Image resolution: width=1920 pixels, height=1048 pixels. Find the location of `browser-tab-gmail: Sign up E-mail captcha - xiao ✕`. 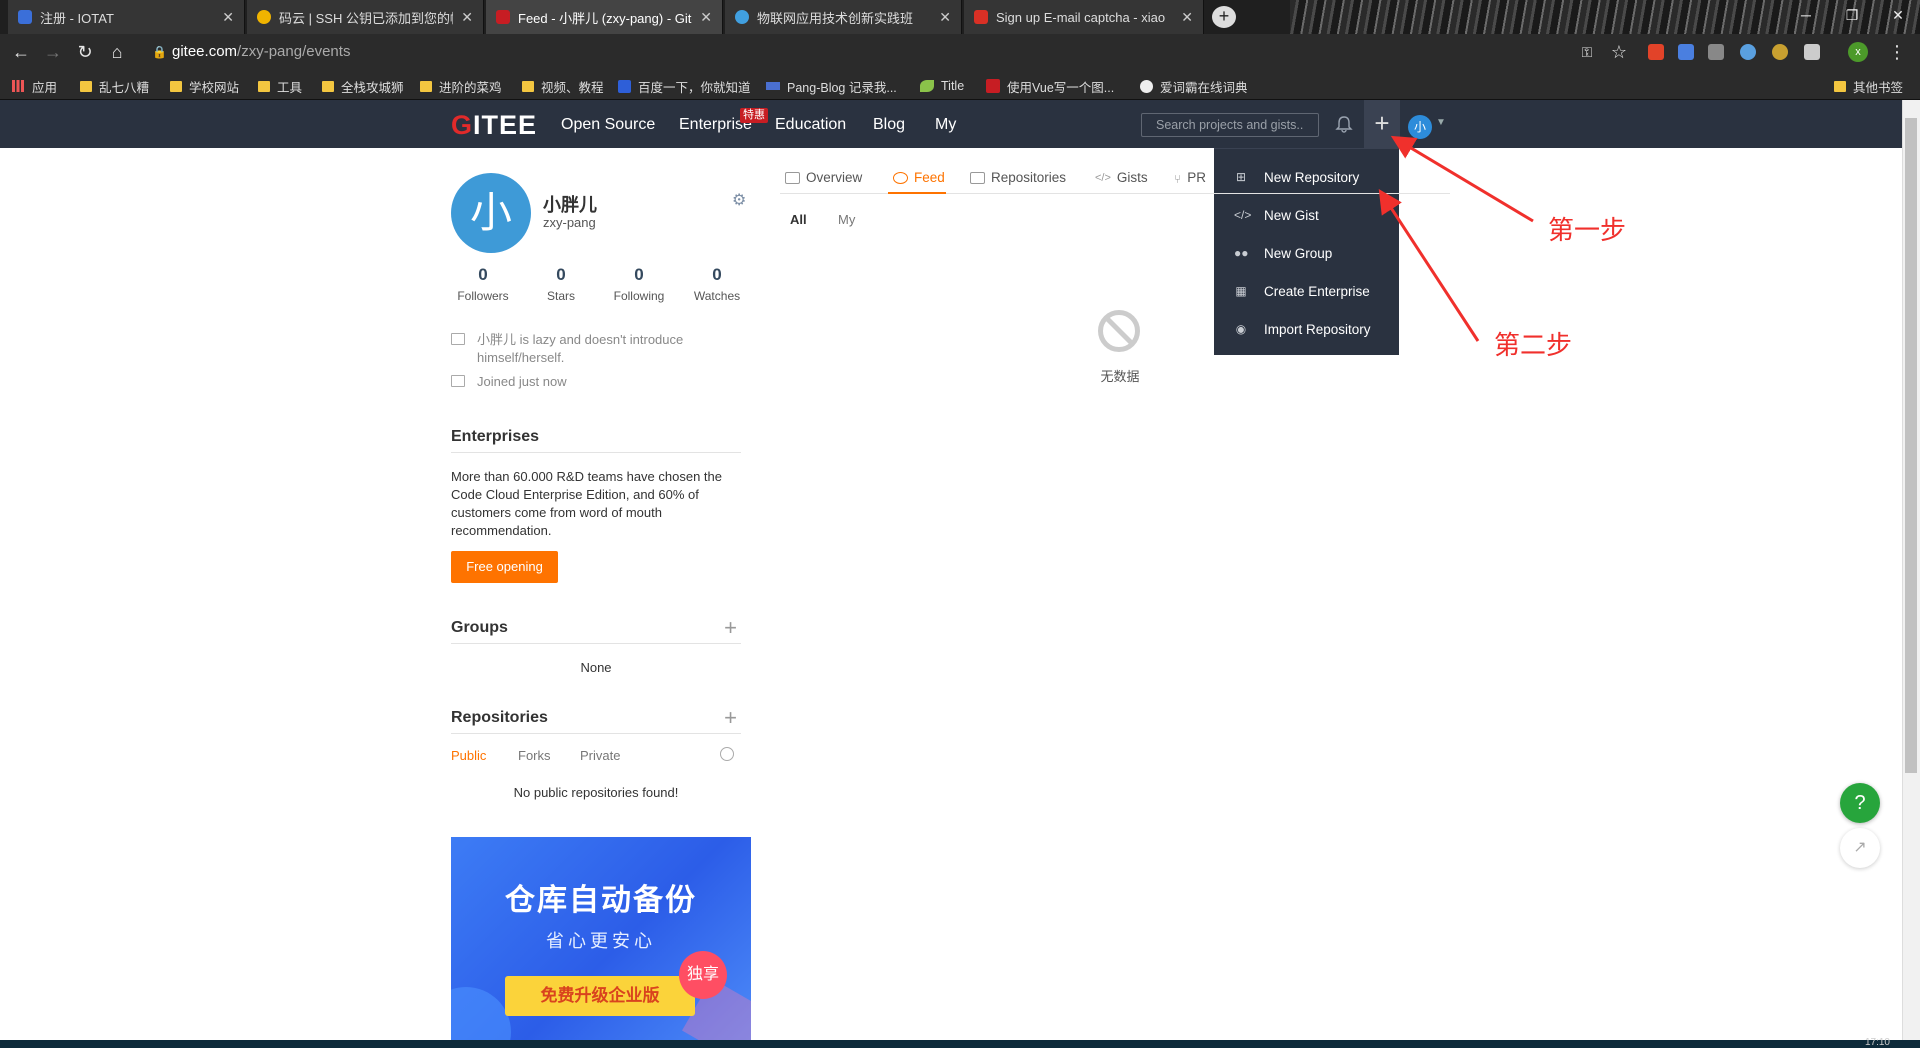

browser-tab-gmail: Sign up E-mail captcha - xiao ✕ is located at coordinates (1084, 17).